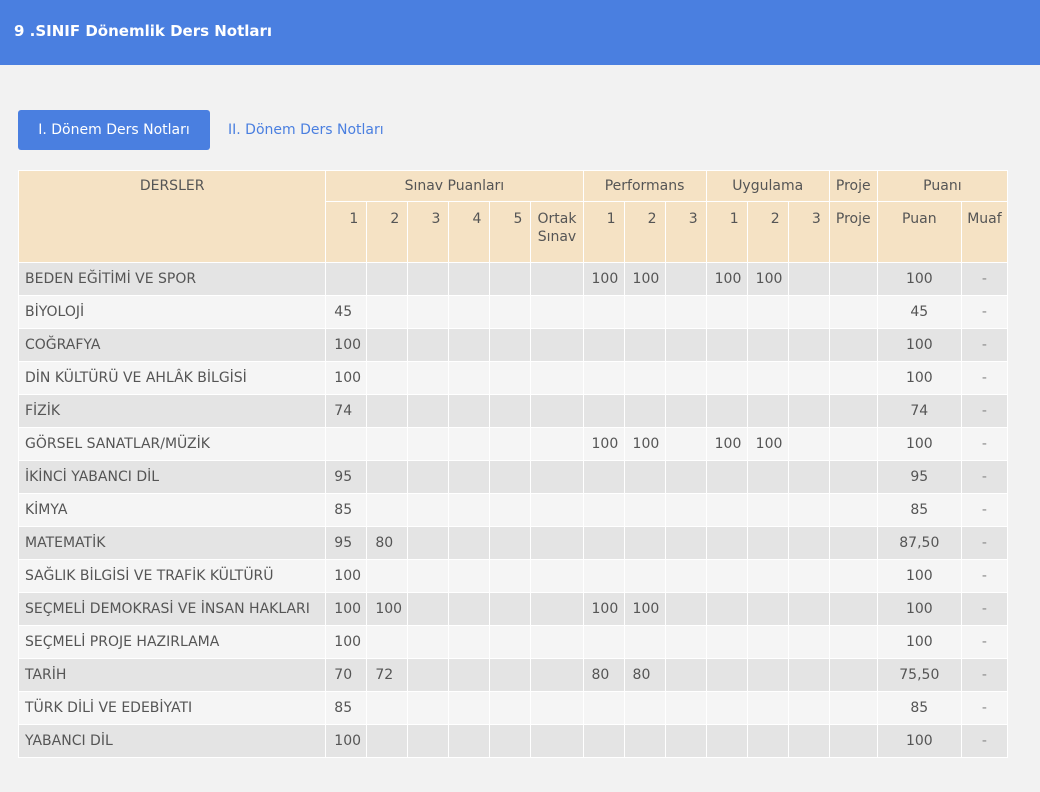 This screenshot has width=1040, height=792. I want to click on performance-2-cell: 100, so click(644, 609).